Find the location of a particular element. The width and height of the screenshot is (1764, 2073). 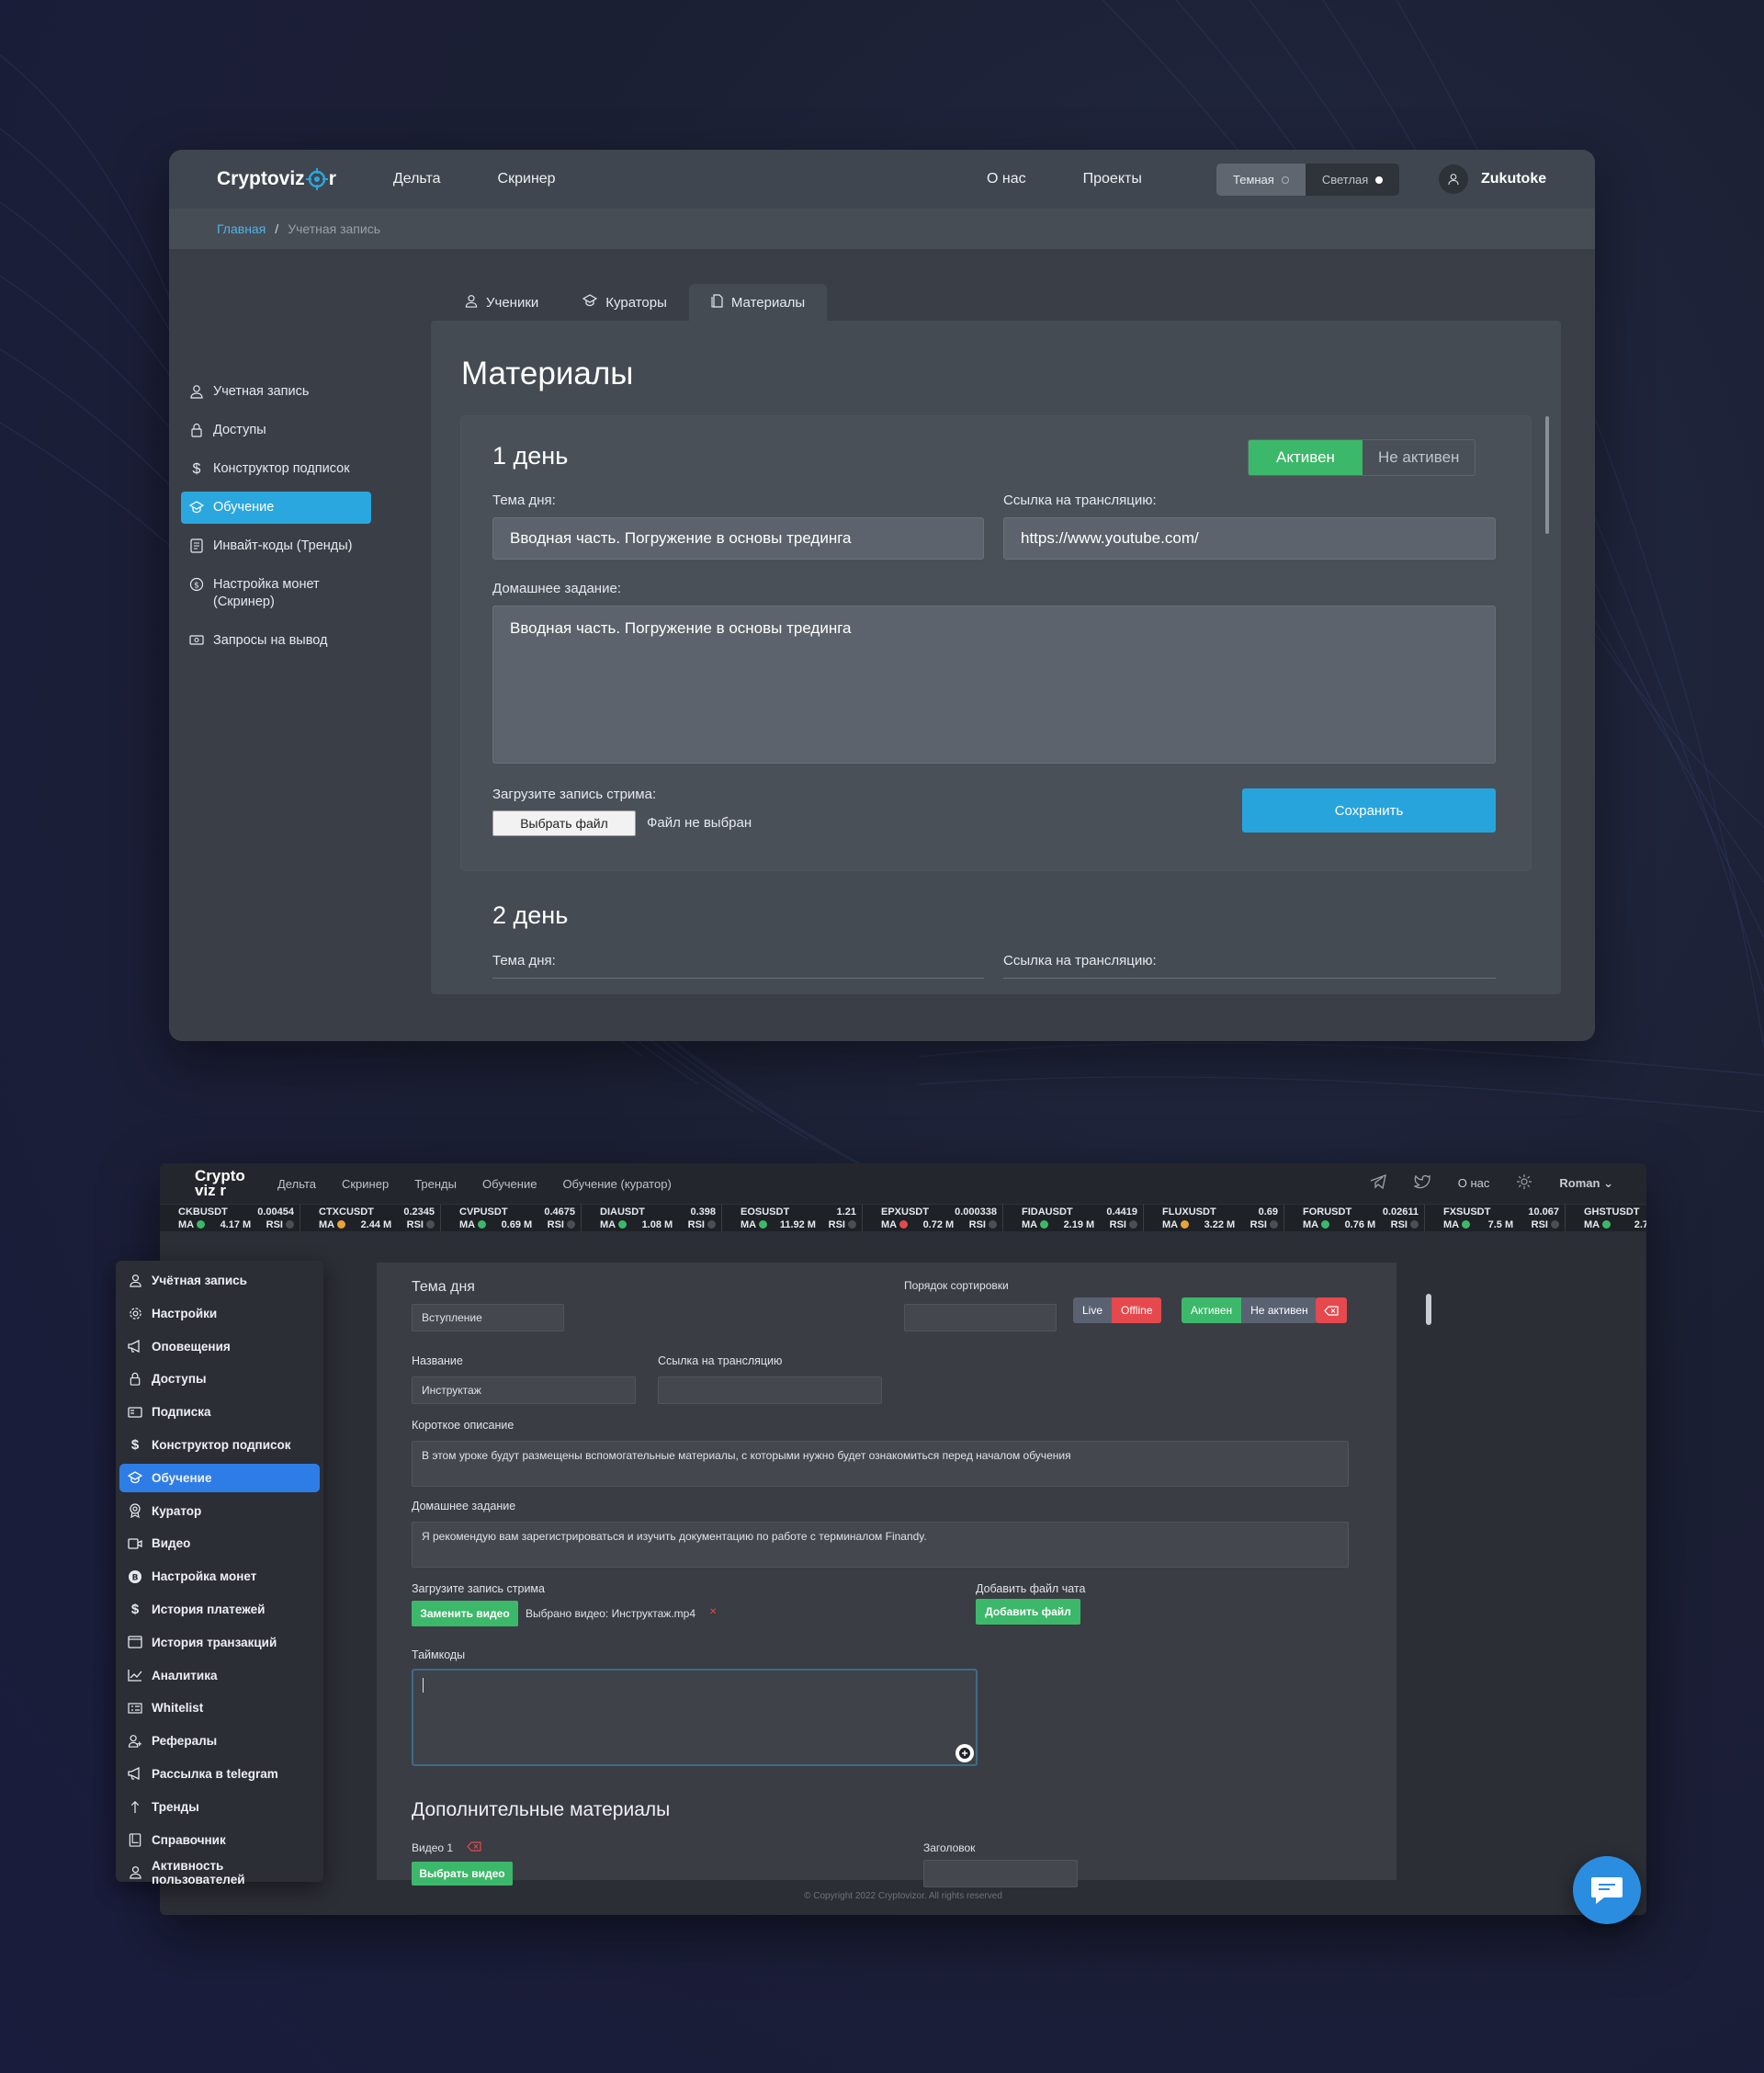

stream-url-input: https://www.youtube.com/ is located at coordinates (1250, 538).